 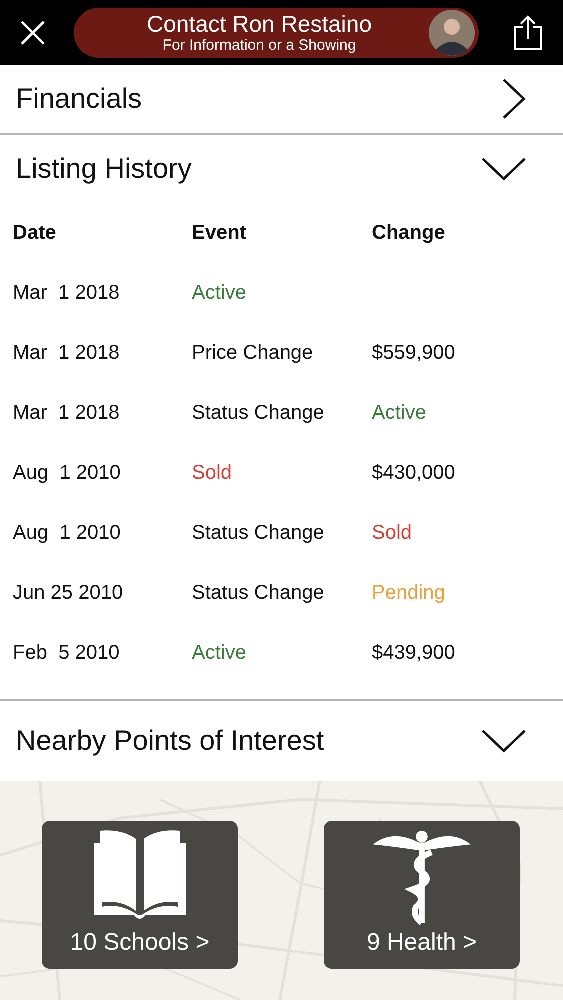 What do you see at coordinates (422, 943) in the screenshot?
I see `poi-label: 9 Health >` at bounding box center [422, 943].